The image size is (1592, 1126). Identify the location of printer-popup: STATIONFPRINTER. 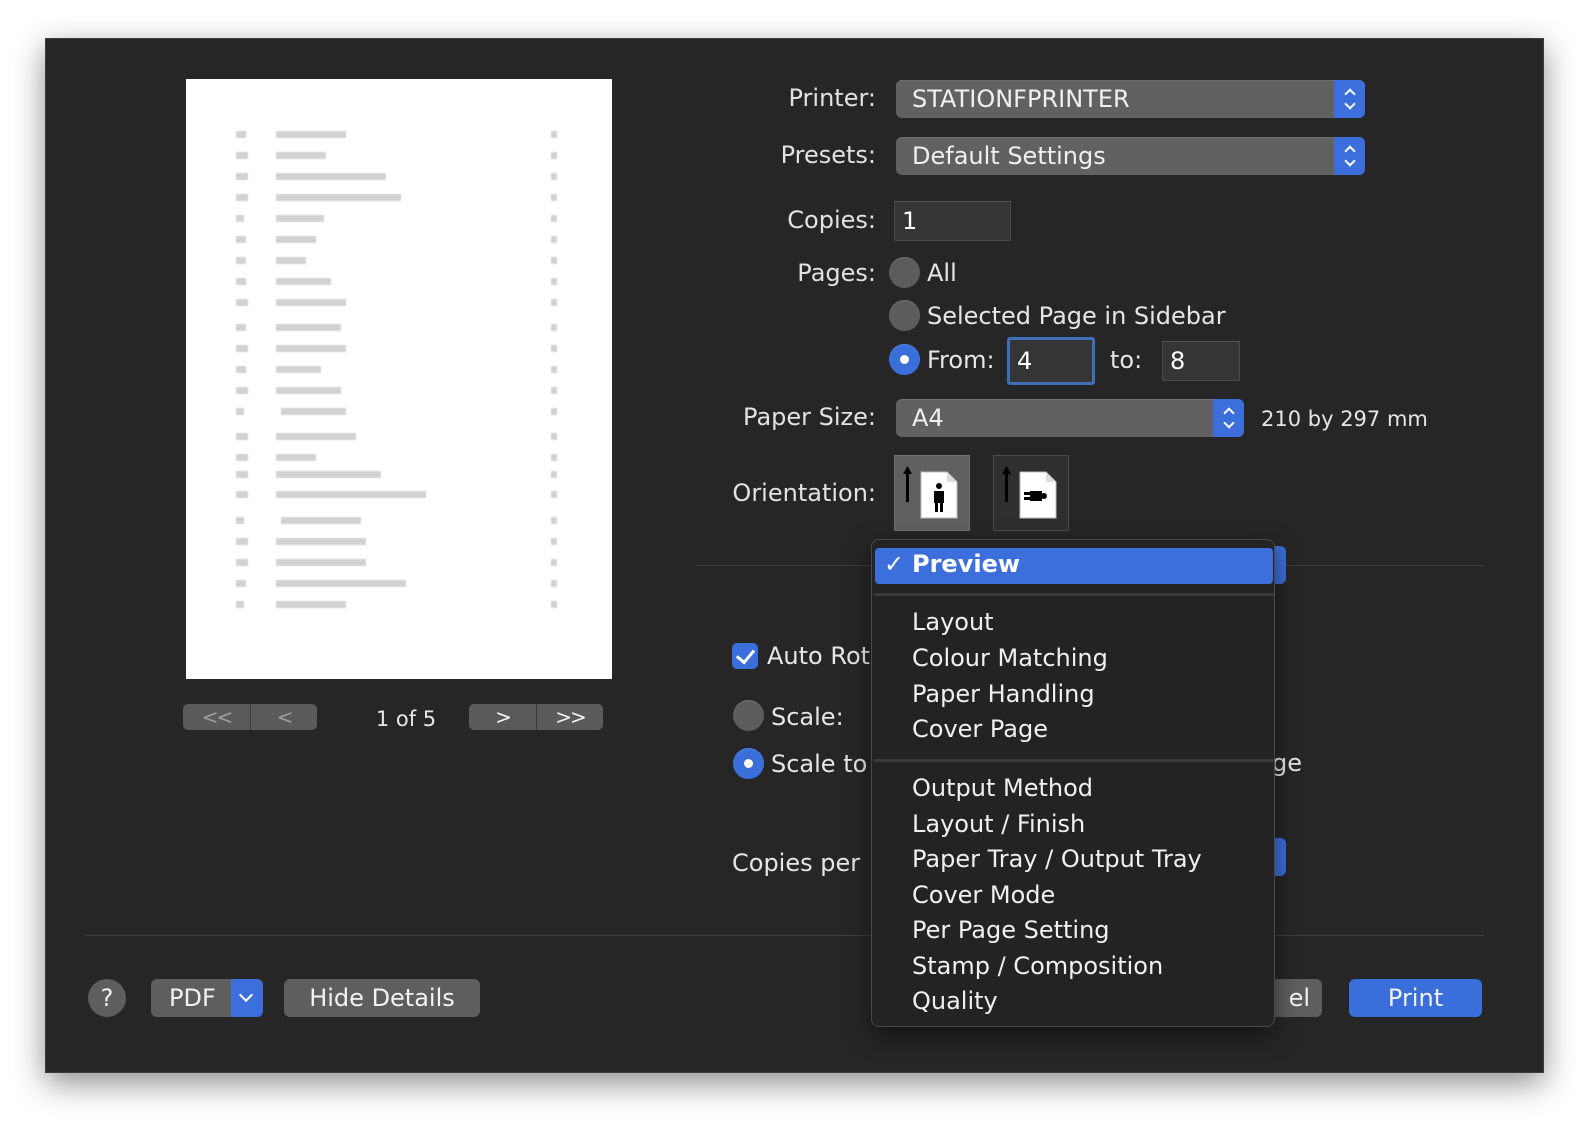
(1130, 99).